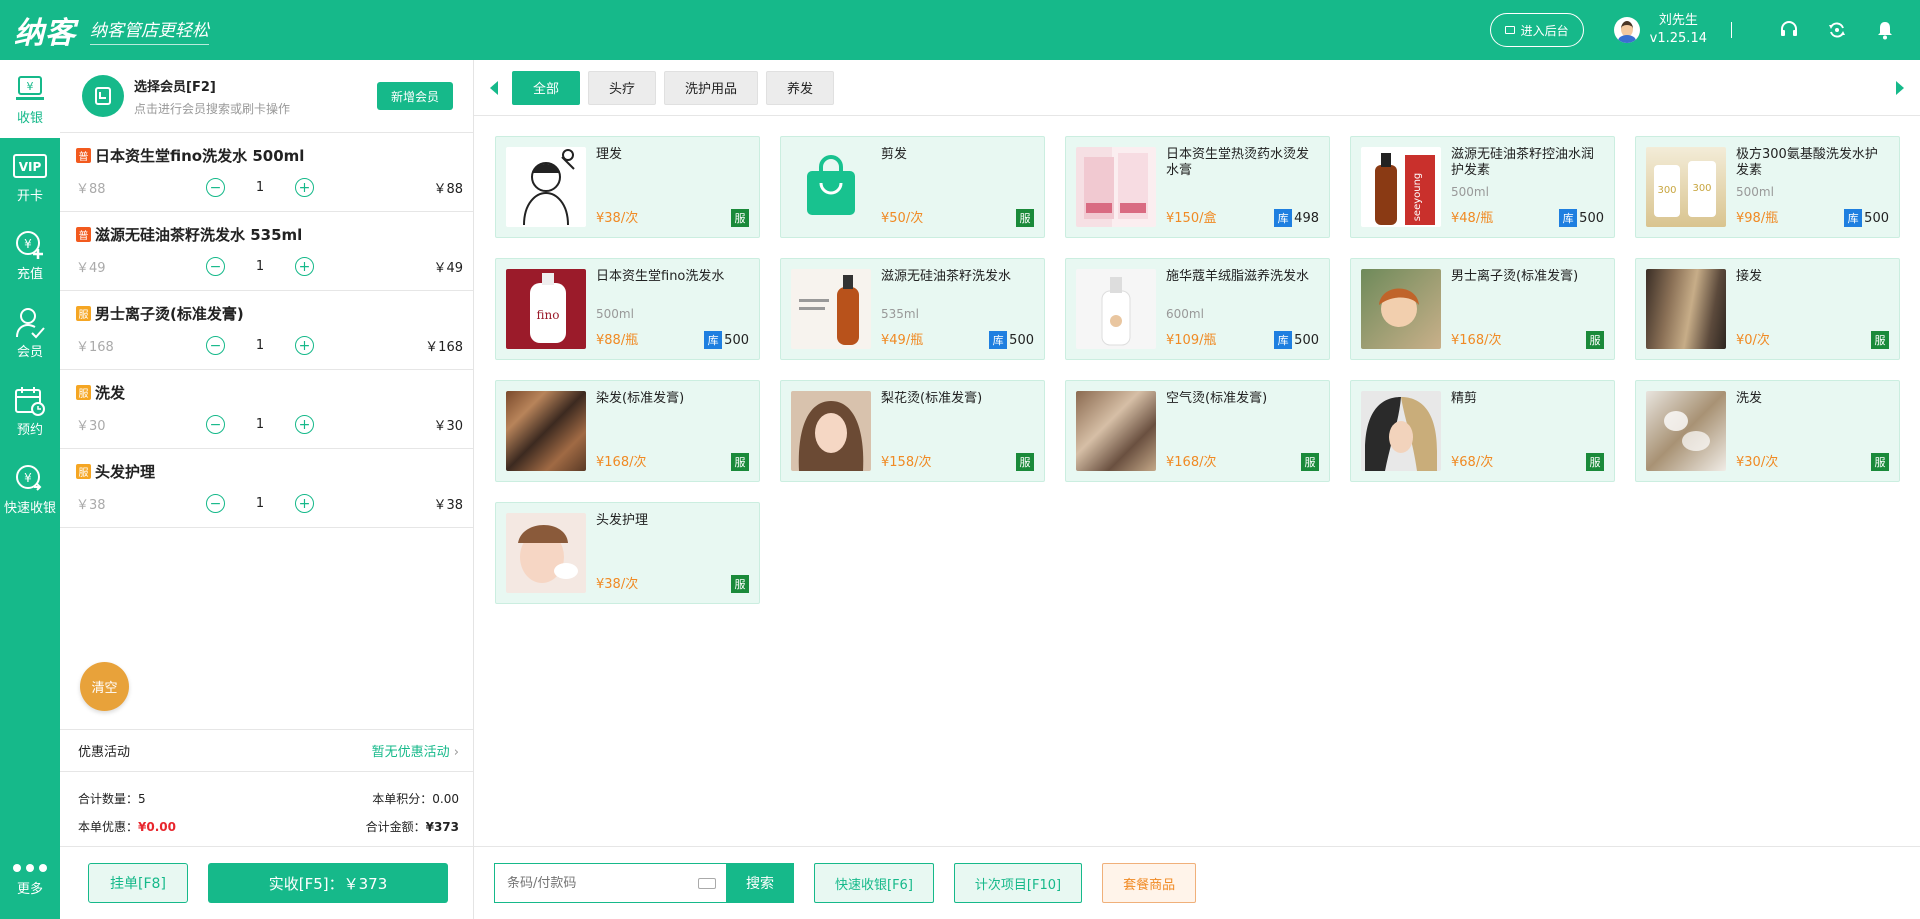  I want to click on nav-more-label: 更多, so click(29, 889).